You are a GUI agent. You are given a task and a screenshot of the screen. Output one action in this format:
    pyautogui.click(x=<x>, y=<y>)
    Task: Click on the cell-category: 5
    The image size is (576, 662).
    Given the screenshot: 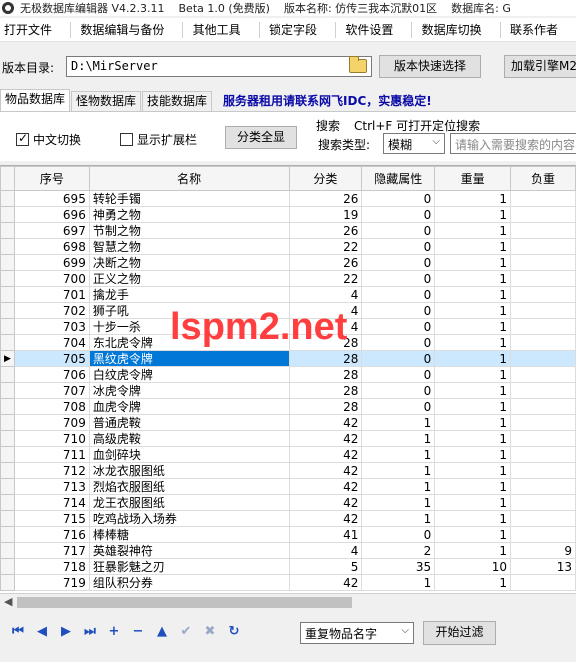 What is the action you would take?
    pyautogui.click(x=325, y=566)
    